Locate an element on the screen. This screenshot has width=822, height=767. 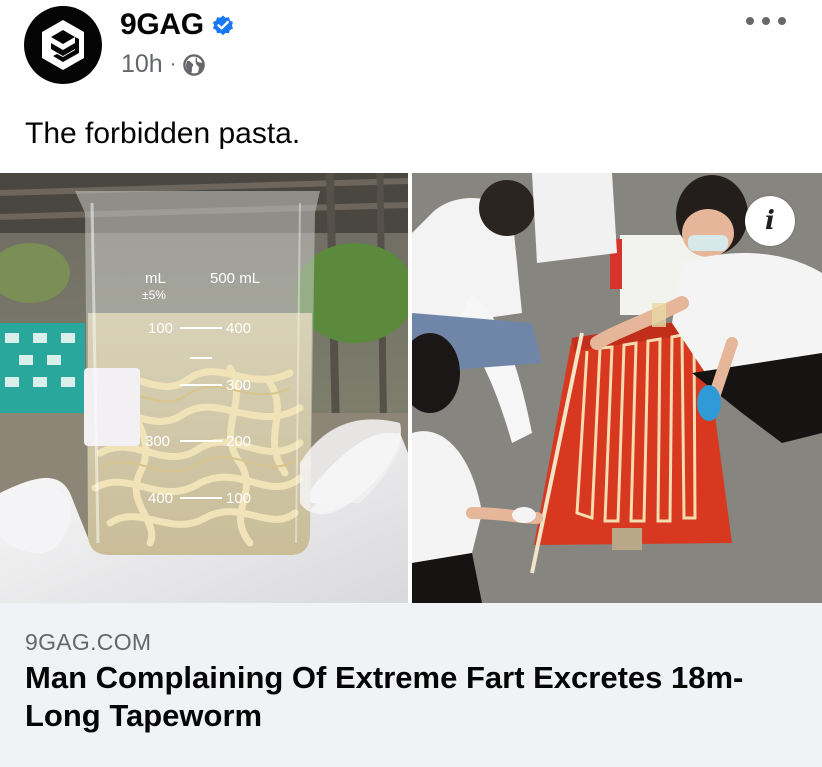
post-timestamp: 10h is located at coordinates (142, 64).